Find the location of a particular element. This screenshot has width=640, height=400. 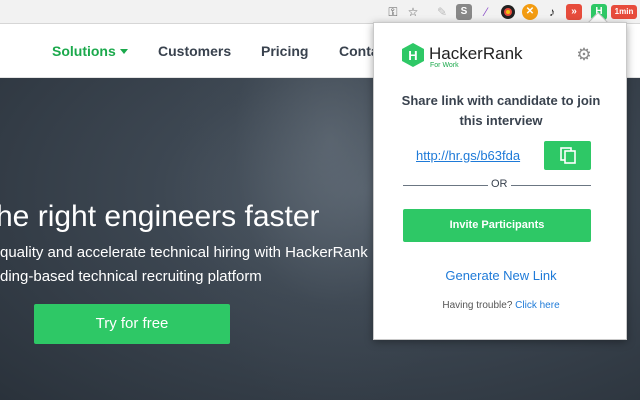

hackerrank-logo-icon: H is located at coordinates (413, 55).